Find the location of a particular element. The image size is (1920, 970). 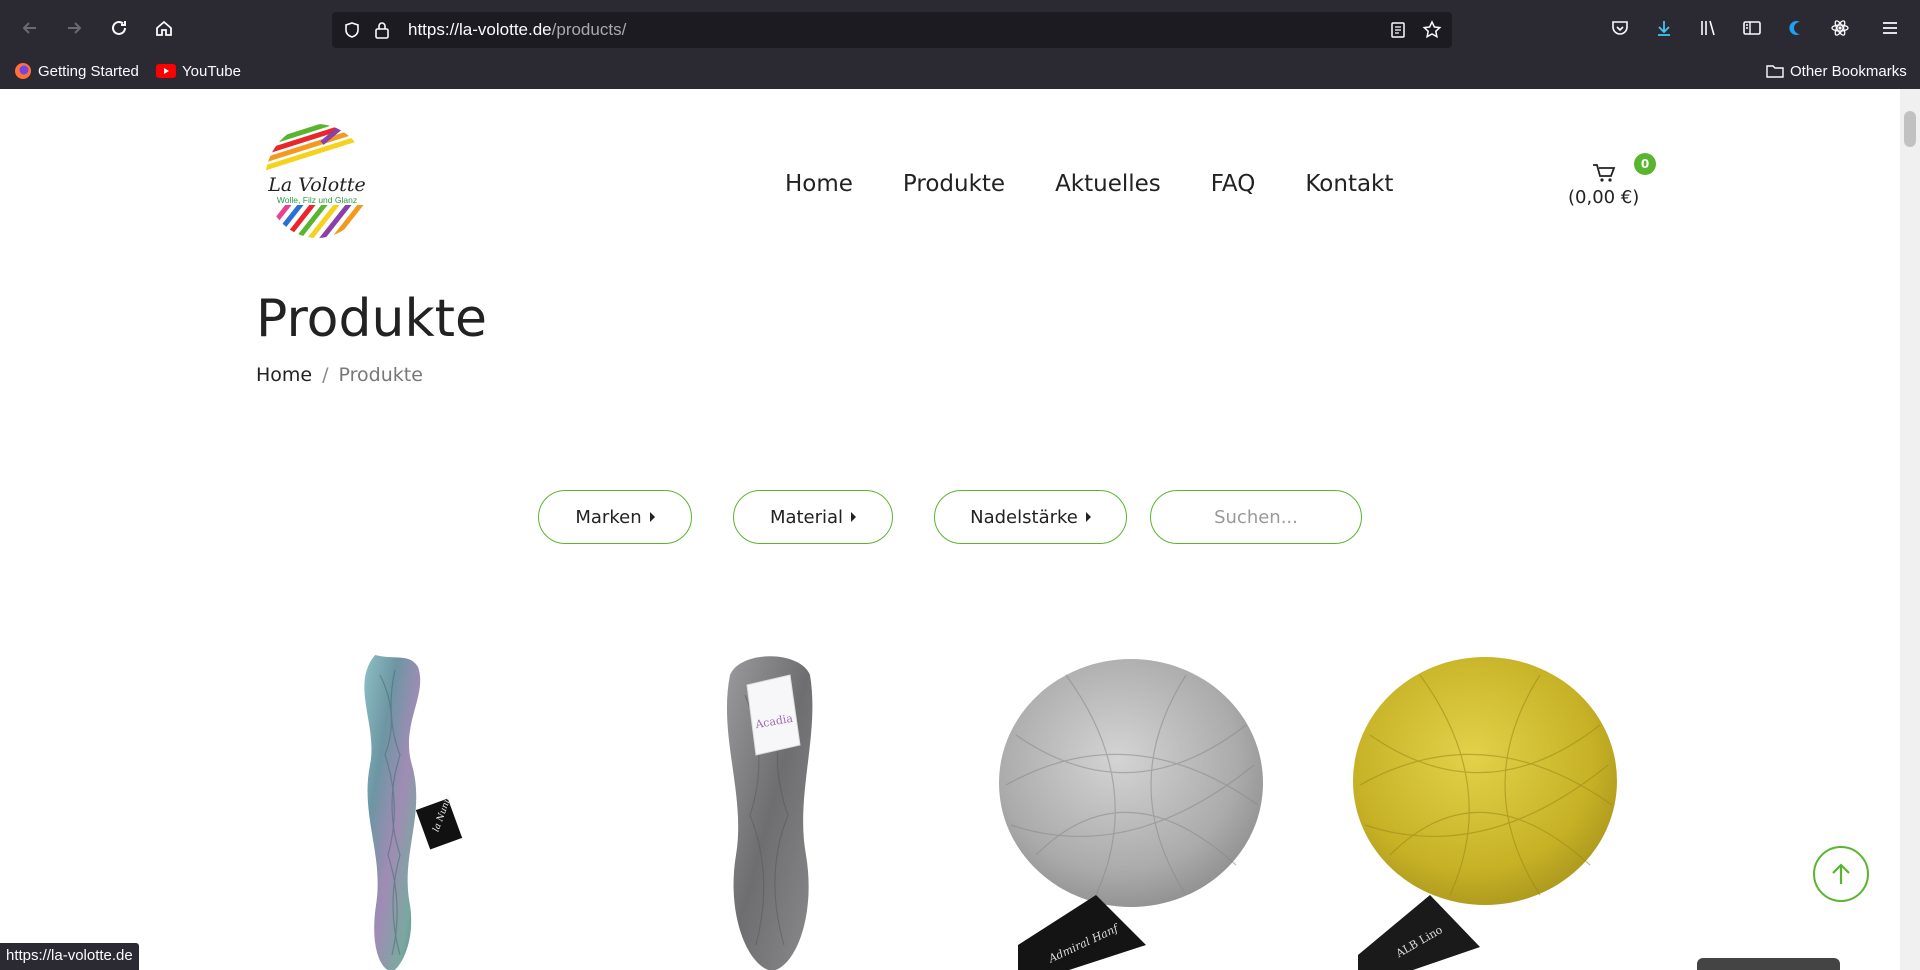

back-button is located at coordinates (30, 28).